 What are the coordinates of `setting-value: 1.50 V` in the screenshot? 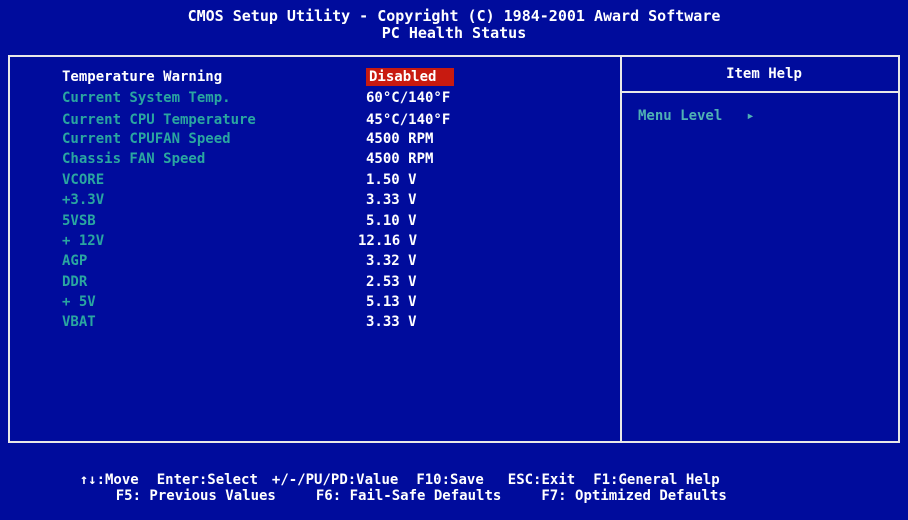 It's located at (391, 180).